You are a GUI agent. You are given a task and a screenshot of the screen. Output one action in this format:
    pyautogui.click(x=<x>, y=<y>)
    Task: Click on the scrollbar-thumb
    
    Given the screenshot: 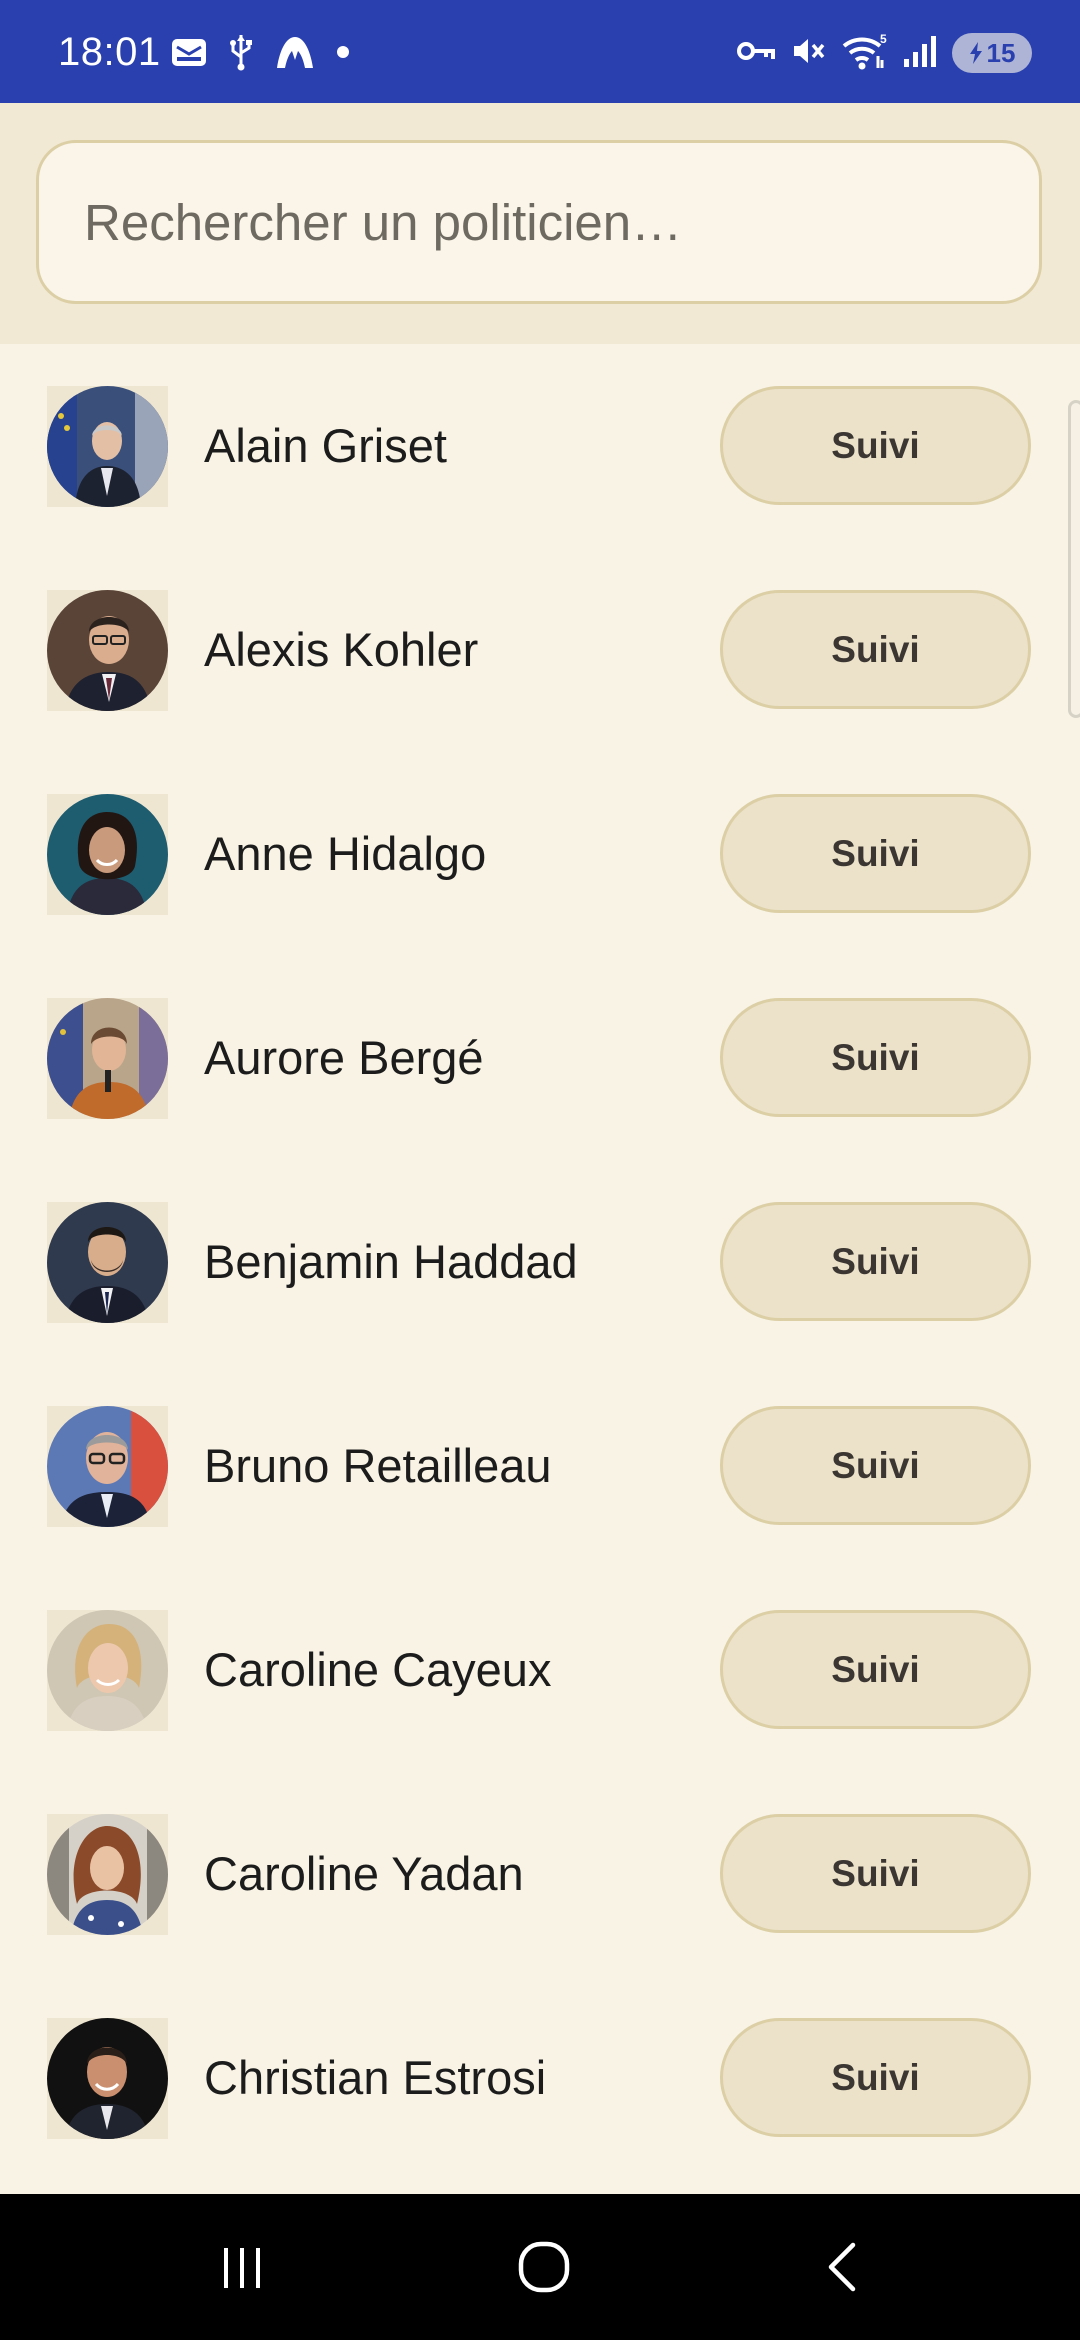 What is the action you would take?
    pyautogui.click(x=1074, y=559)
    